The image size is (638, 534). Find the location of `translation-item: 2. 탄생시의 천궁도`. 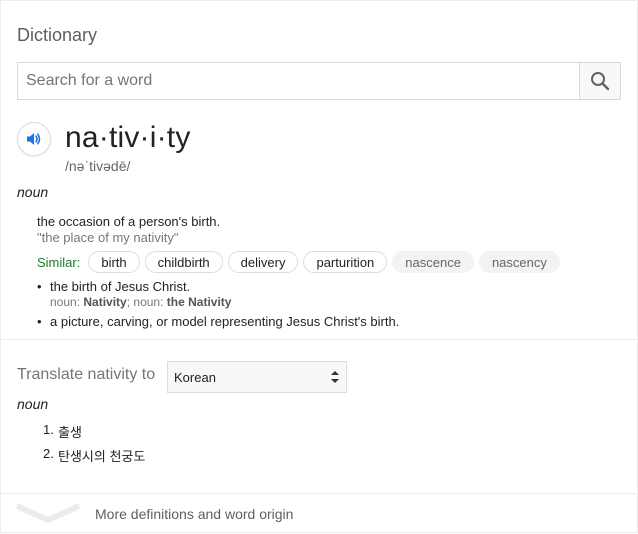

translation-item: 2. 탄생시의 천궁도 is located at coordinates (94, 455).